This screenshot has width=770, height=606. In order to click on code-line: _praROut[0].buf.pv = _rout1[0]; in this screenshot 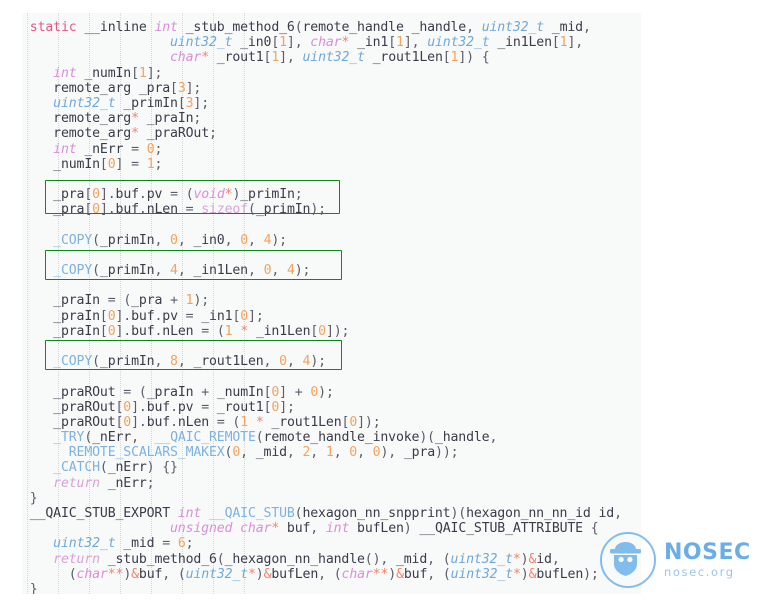, I will do `click(174, 407)`.